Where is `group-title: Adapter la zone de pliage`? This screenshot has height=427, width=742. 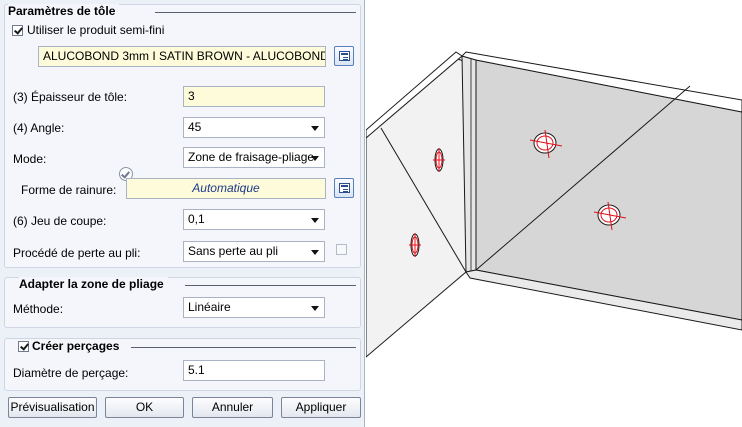
group-title: Adapter la zone de pliage is located at coordinates (93, 284).